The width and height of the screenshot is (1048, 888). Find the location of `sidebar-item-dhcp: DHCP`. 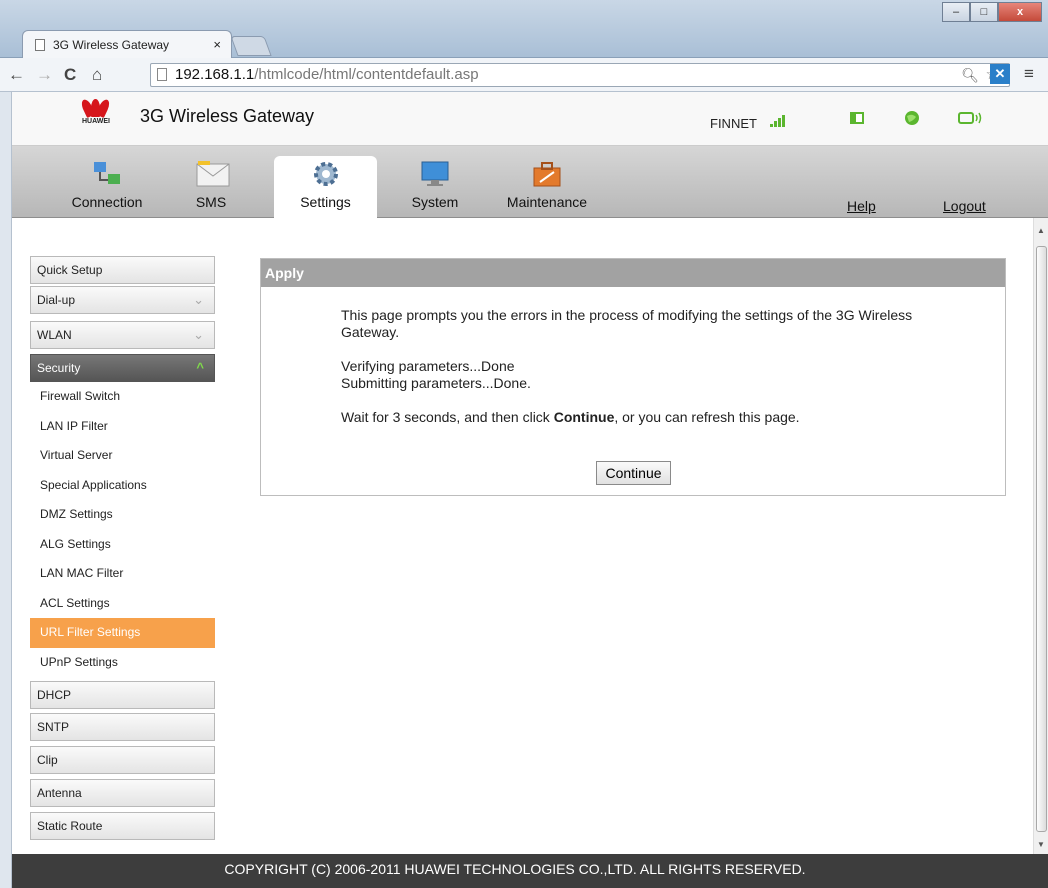

sidebar-item-dhcp: DHCP is located at coordinates (122, 695).